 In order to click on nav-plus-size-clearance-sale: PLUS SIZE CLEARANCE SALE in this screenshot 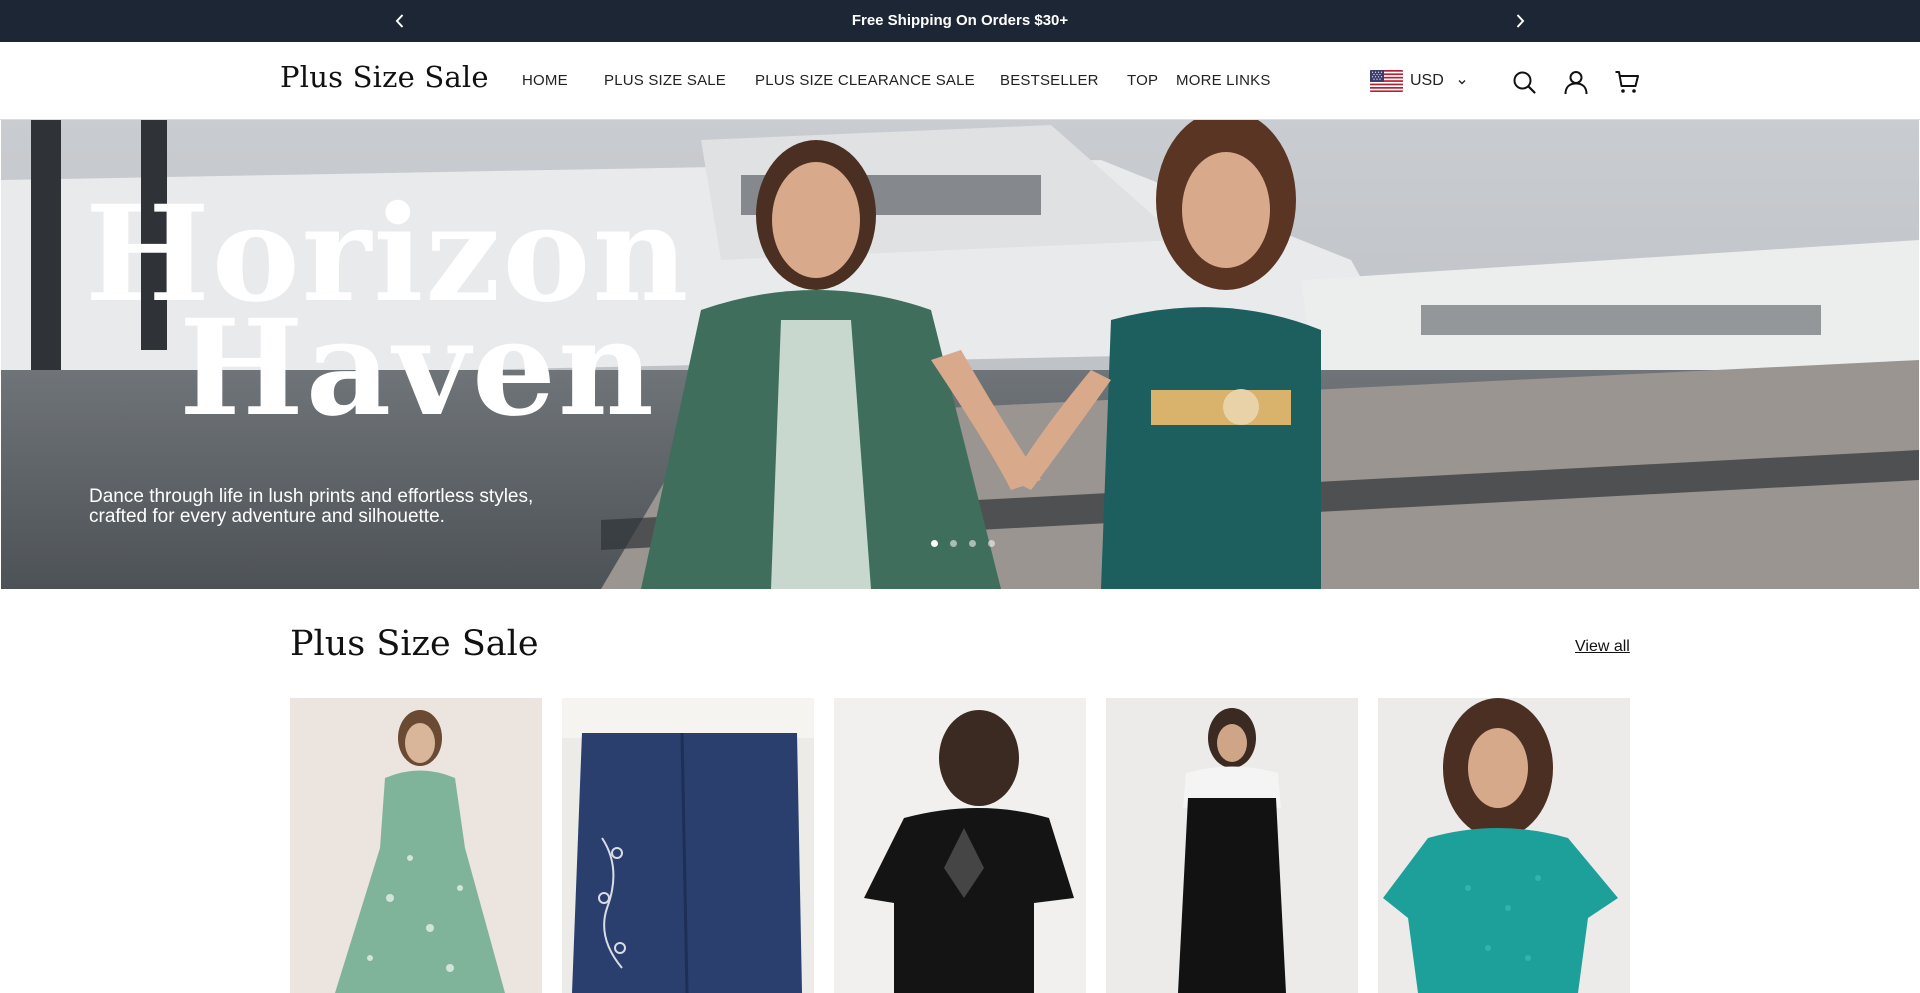, I will do `click(865, 80)`.